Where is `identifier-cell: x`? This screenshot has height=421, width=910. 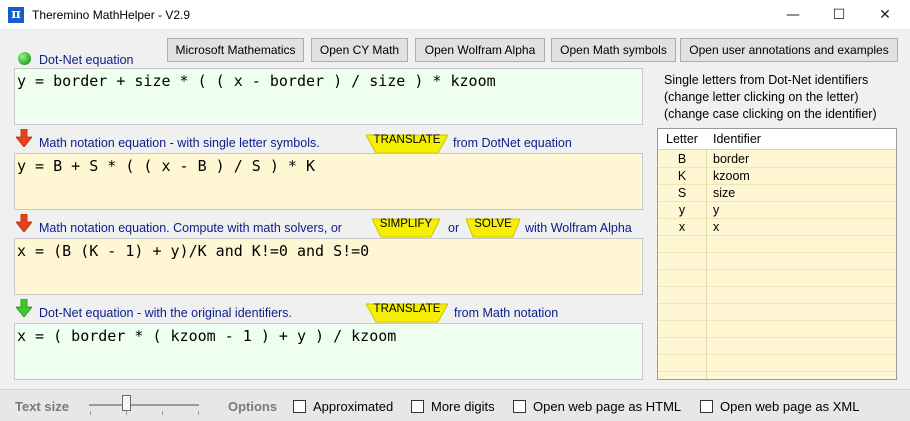
identifier-cell: x is located at coordinates (716, 227).